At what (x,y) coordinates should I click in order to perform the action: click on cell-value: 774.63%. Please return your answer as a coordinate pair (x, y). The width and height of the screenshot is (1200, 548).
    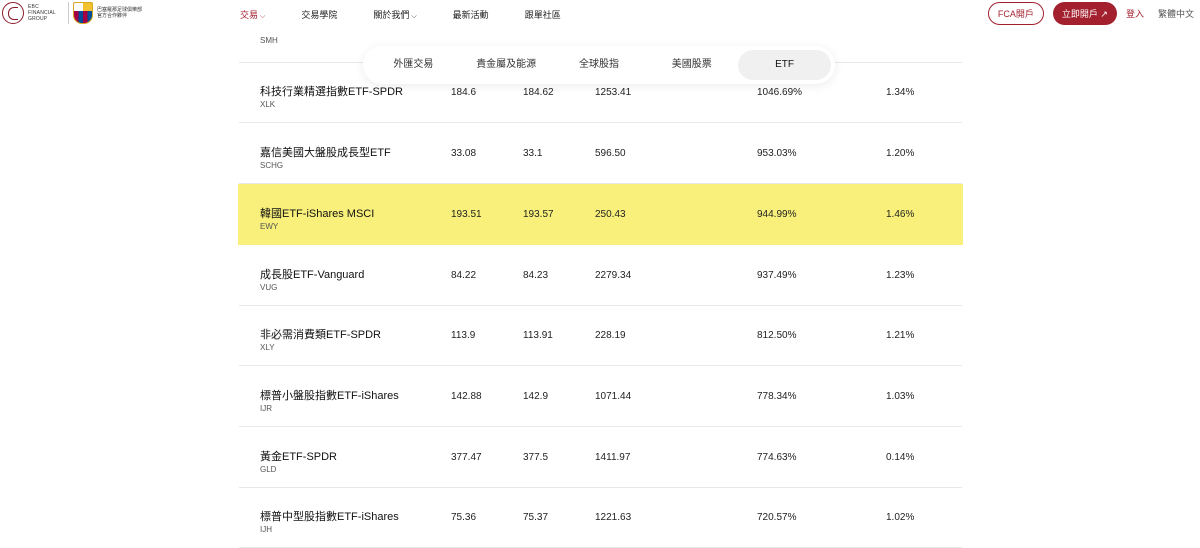
    Looking at the image, I should click on (777, 457).